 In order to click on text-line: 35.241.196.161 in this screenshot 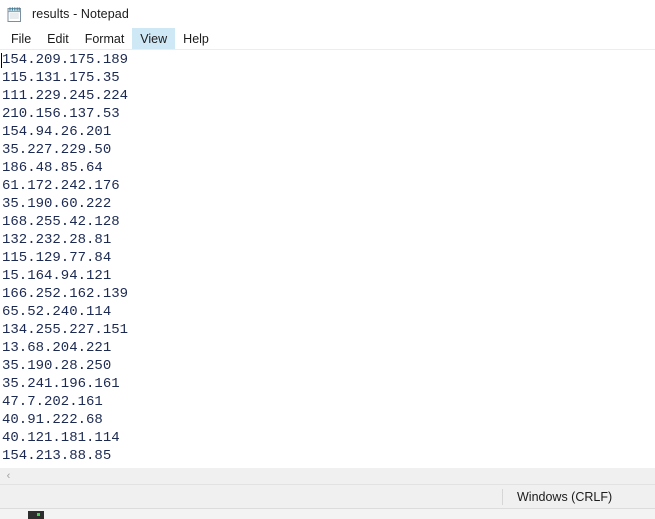, I will do `click(61, 384)`.